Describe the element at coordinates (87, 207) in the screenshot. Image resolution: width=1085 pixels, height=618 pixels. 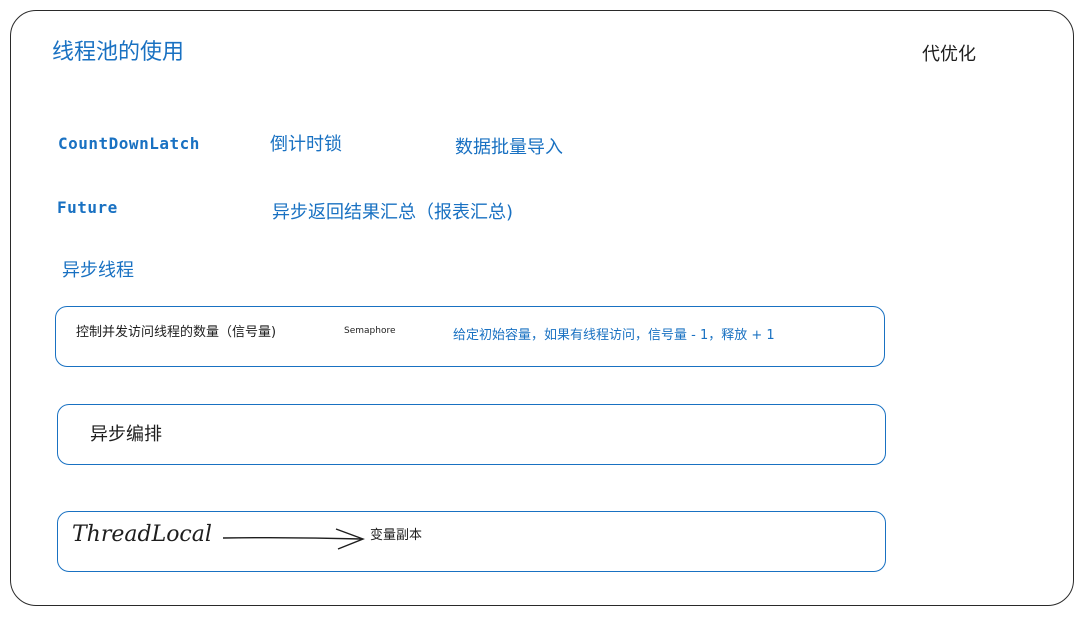
I see `future-label: Future` at that location.